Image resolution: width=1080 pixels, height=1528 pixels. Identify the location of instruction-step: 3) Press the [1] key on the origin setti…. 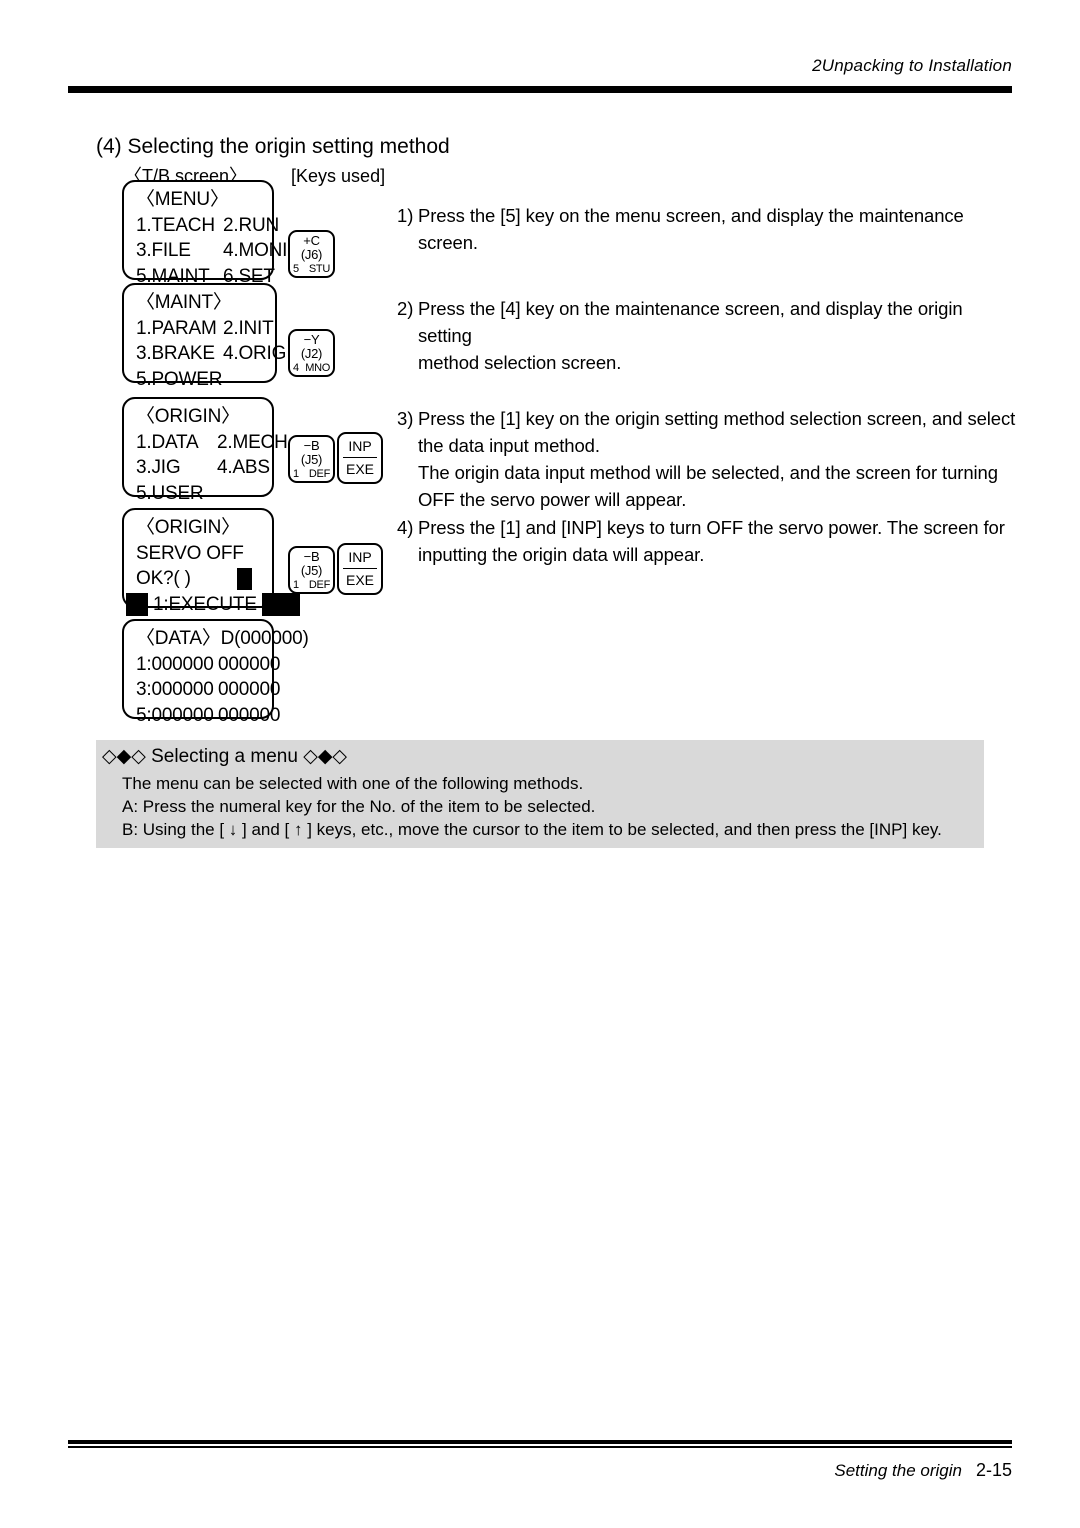
(707, 459).